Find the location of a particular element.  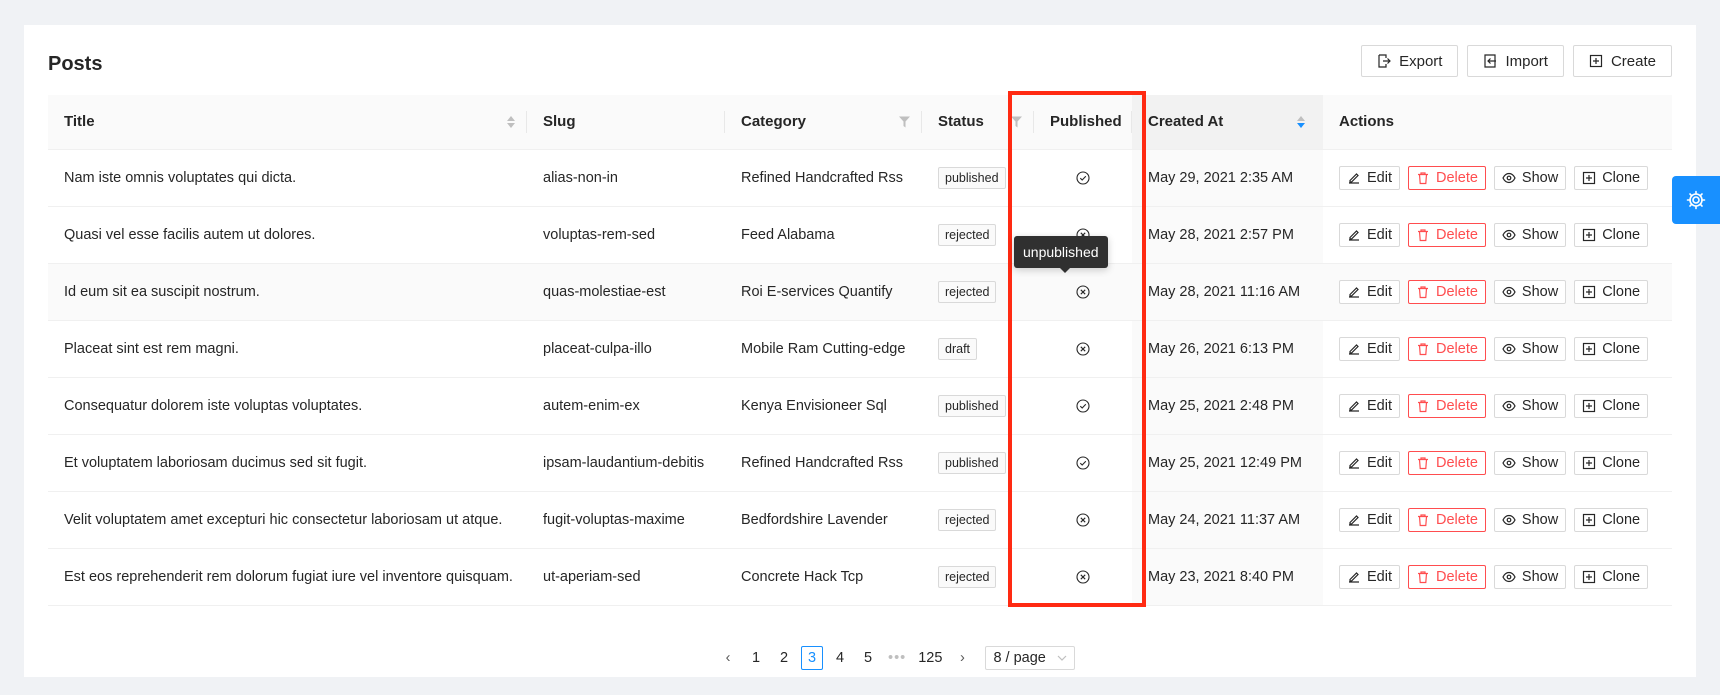

sort-icon is located at coordinates (511, 121).